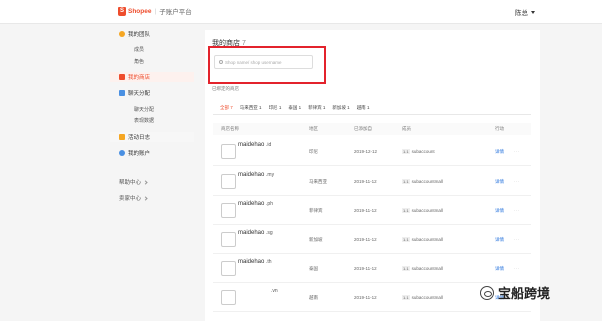  I want to click on wechat-watermark: 宝船跨境, so click(515, 292).